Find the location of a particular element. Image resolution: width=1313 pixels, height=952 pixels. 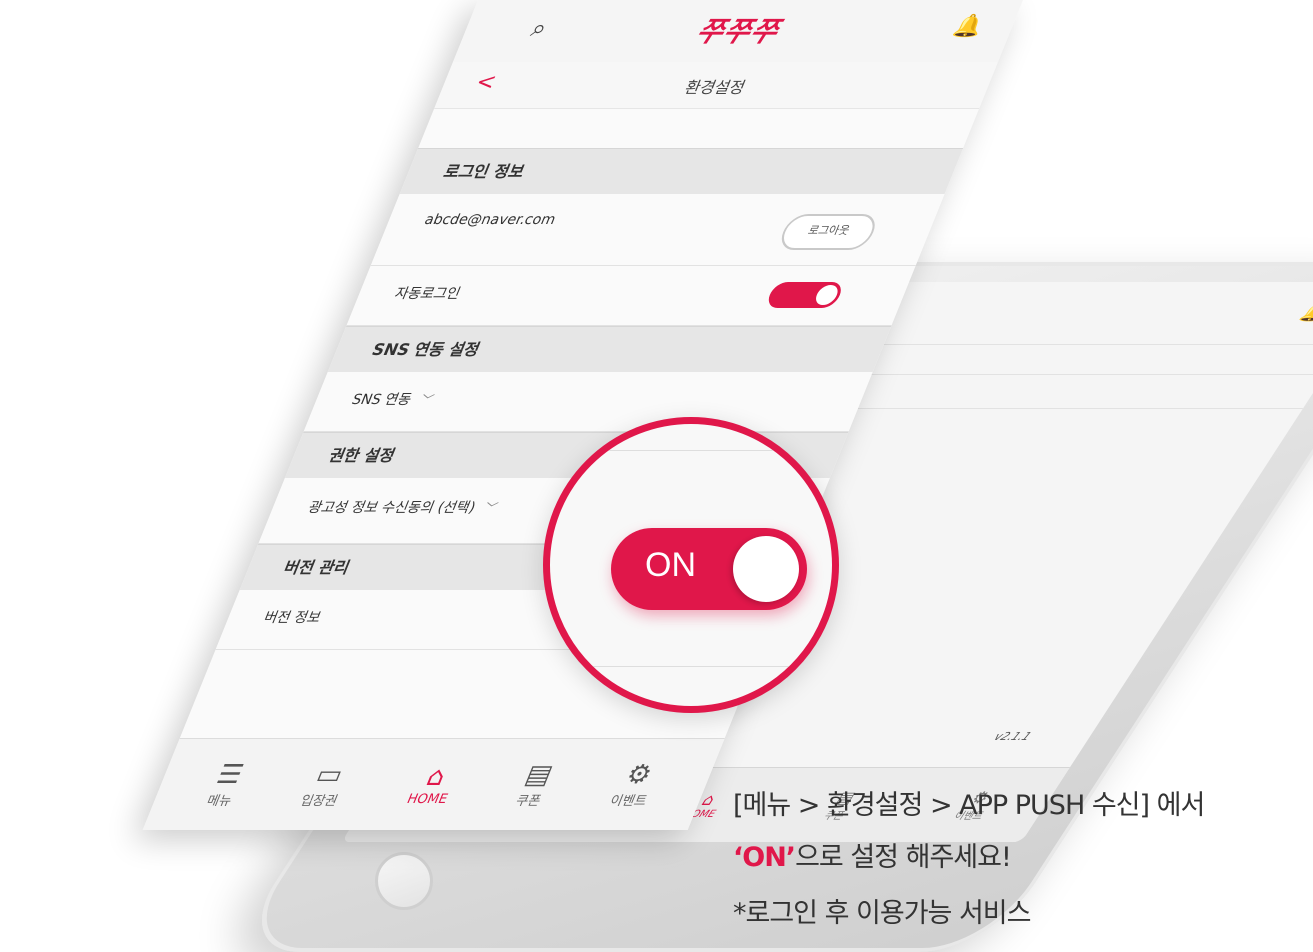

ad-consent-label: 광고성 정보 수신동의 (선택) is located at coordinates (391, 508).